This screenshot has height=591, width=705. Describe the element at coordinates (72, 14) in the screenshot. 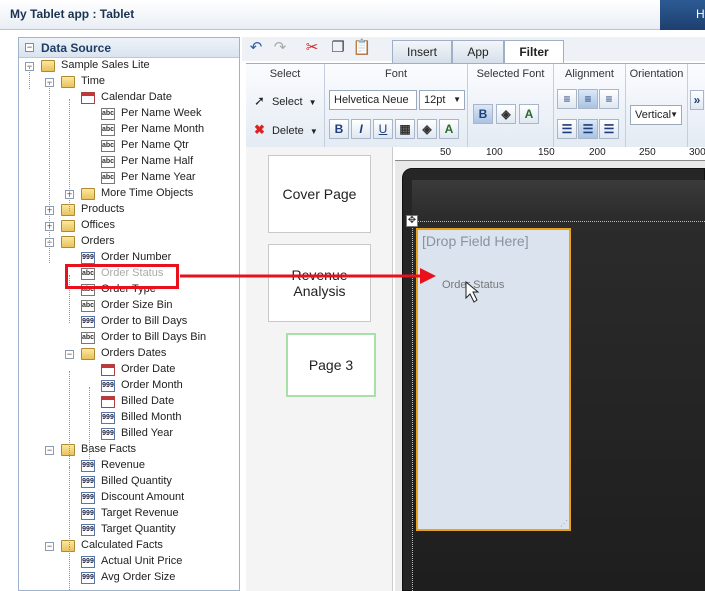

I see `window-title: My Tablet app : Tablet` at that location.